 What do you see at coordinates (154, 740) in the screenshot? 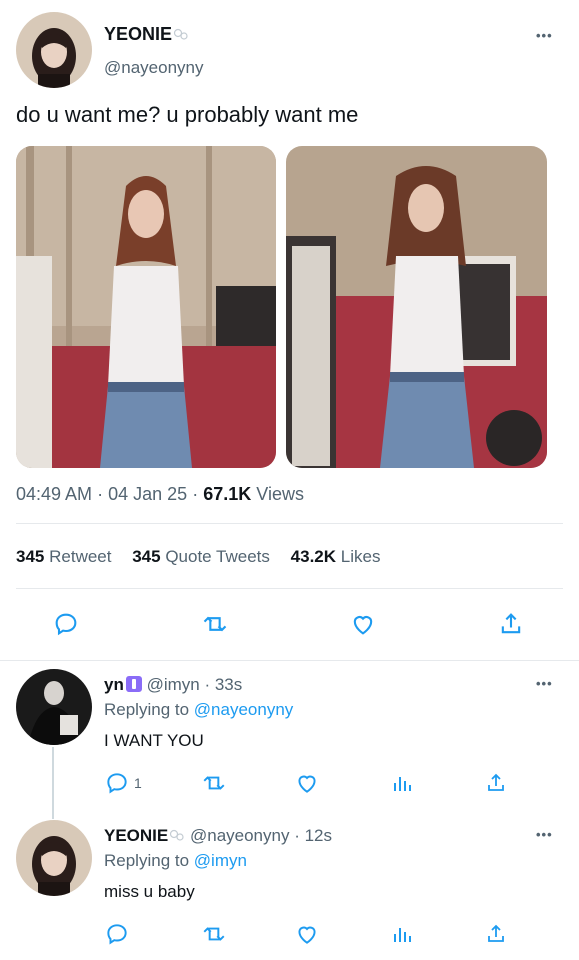
I see `reply-text: I WANT YOU` at bounding box center [154, 740].